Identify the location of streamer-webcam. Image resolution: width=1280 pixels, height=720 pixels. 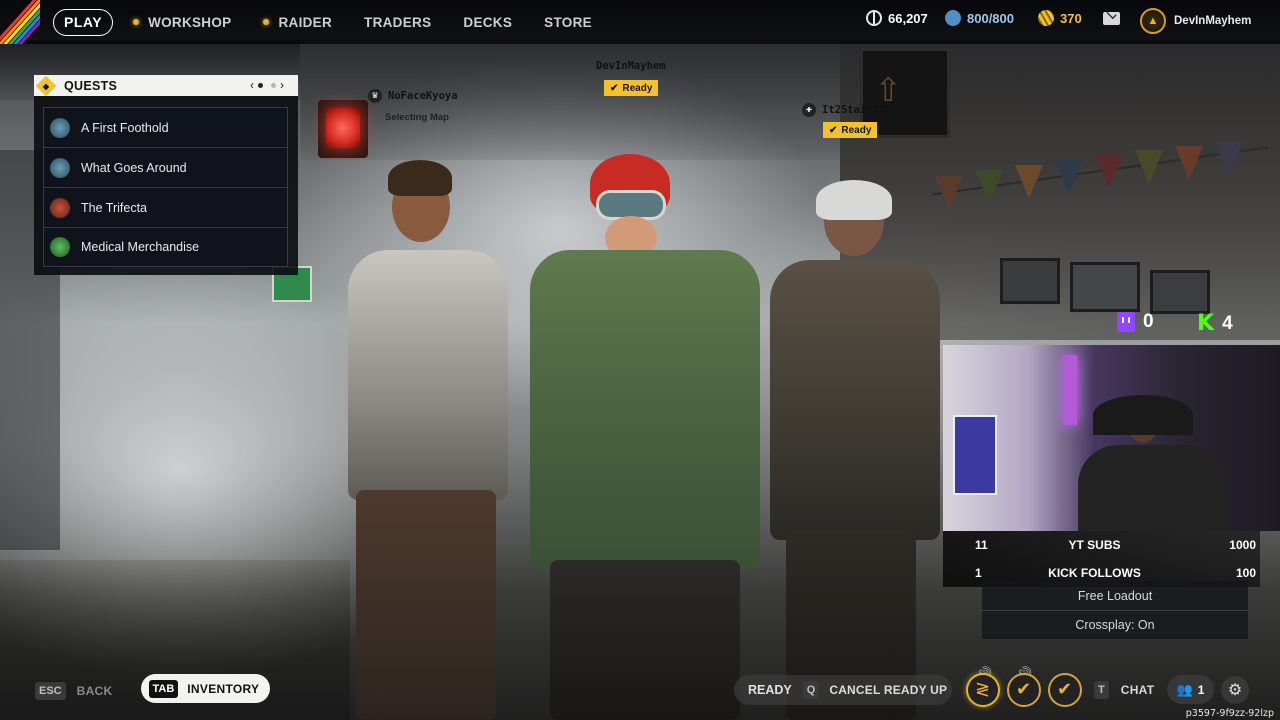
(1111, 438).